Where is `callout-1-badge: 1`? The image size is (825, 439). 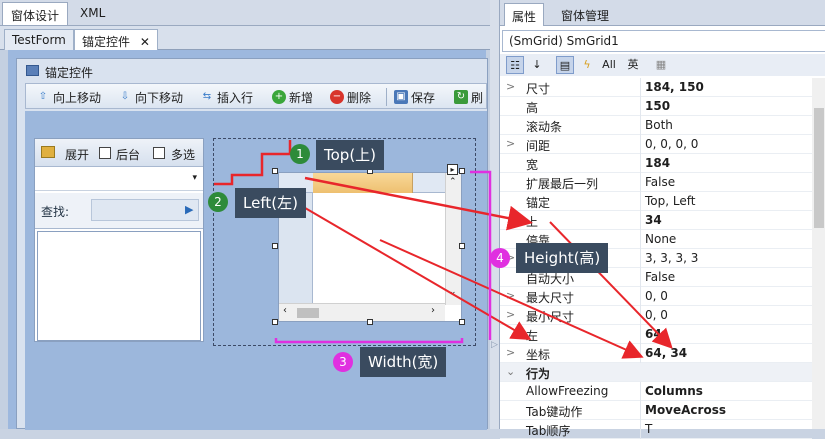
callout-1-badge: 1 is located at coordinates (300, 154).